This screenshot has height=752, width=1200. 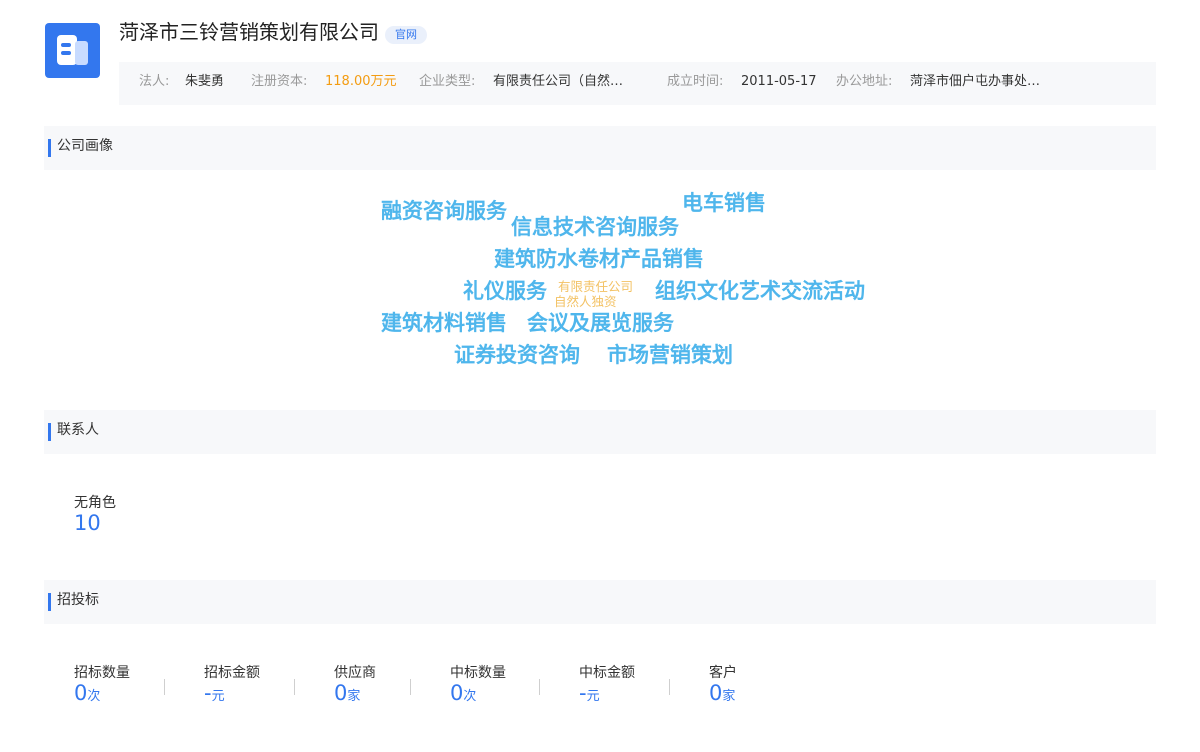 I want to click on section-company-portrait: 公司画像, so click(x=600, y=148).